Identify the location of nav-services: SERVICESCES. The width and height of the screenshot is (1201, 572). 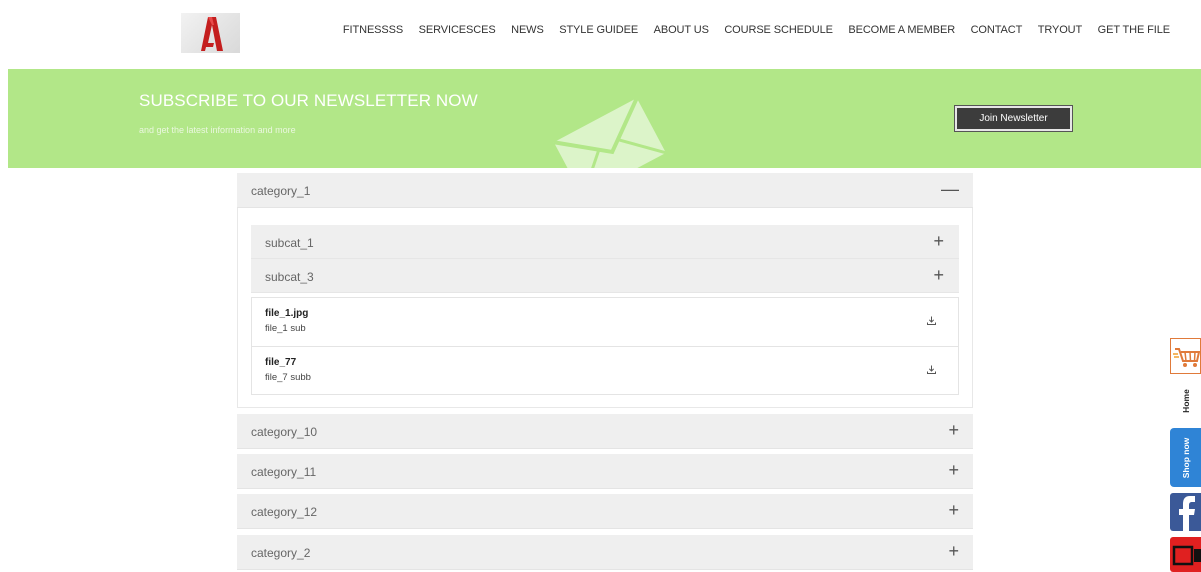
(449, 30).